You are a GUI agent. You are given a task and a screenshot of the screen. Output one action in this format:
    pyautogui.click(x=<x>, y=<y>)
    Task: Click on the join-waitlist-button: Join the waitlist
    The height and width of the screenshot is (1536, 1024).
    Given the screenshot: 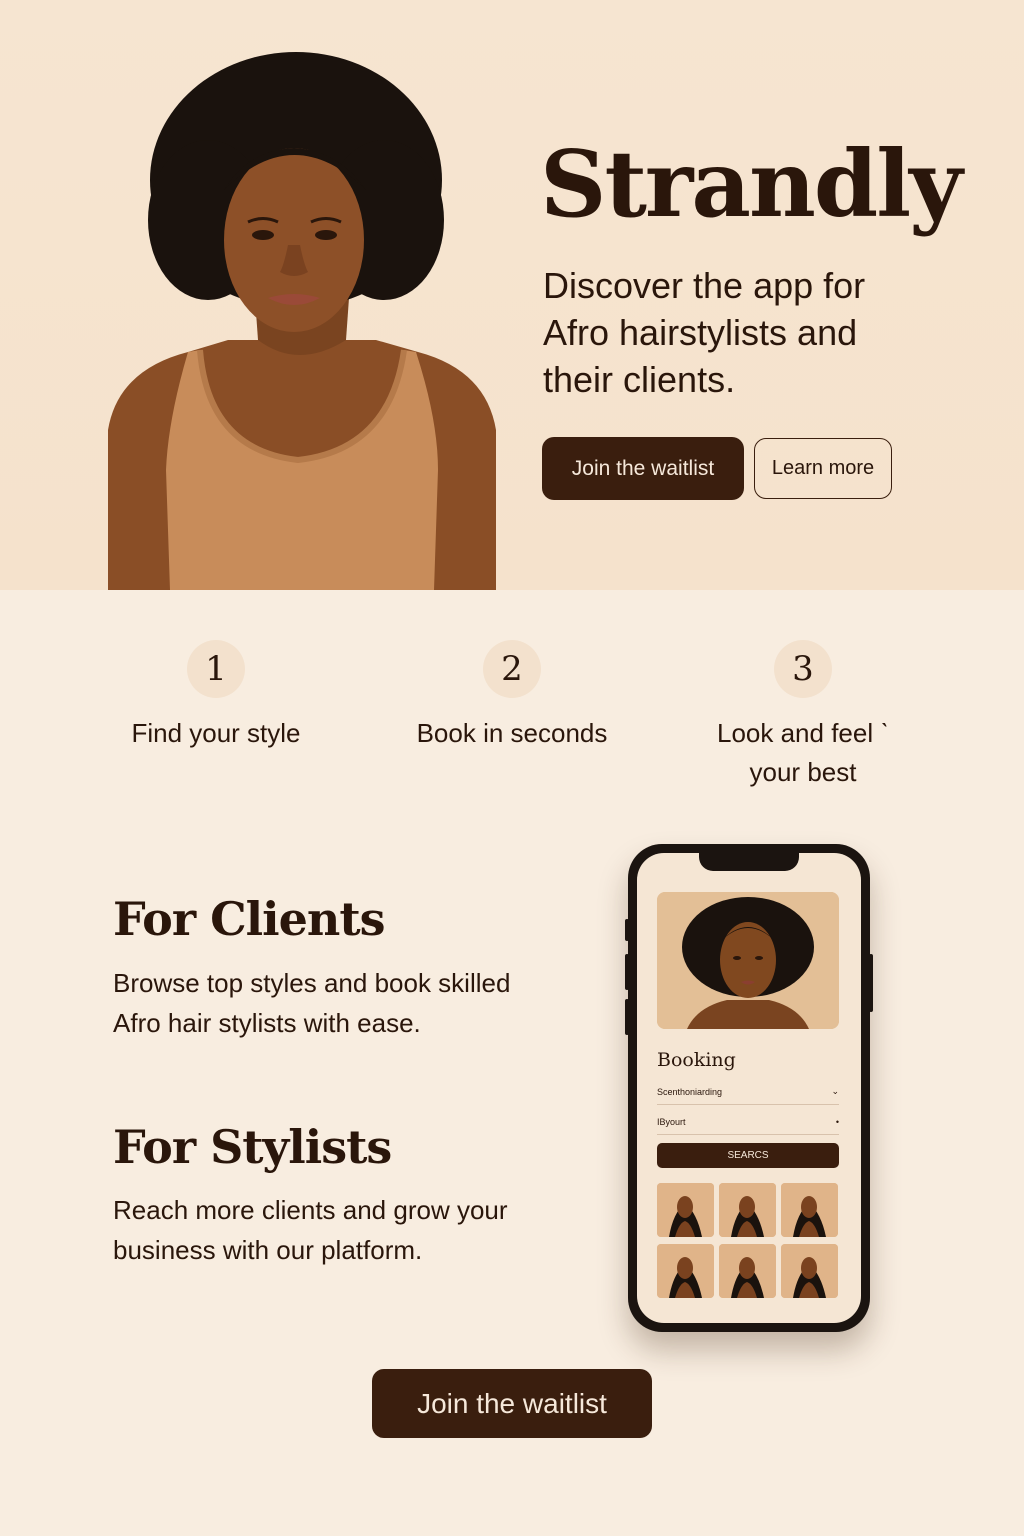 What is the action you would take?
    pyautogui.click(x=643, y=468)
    